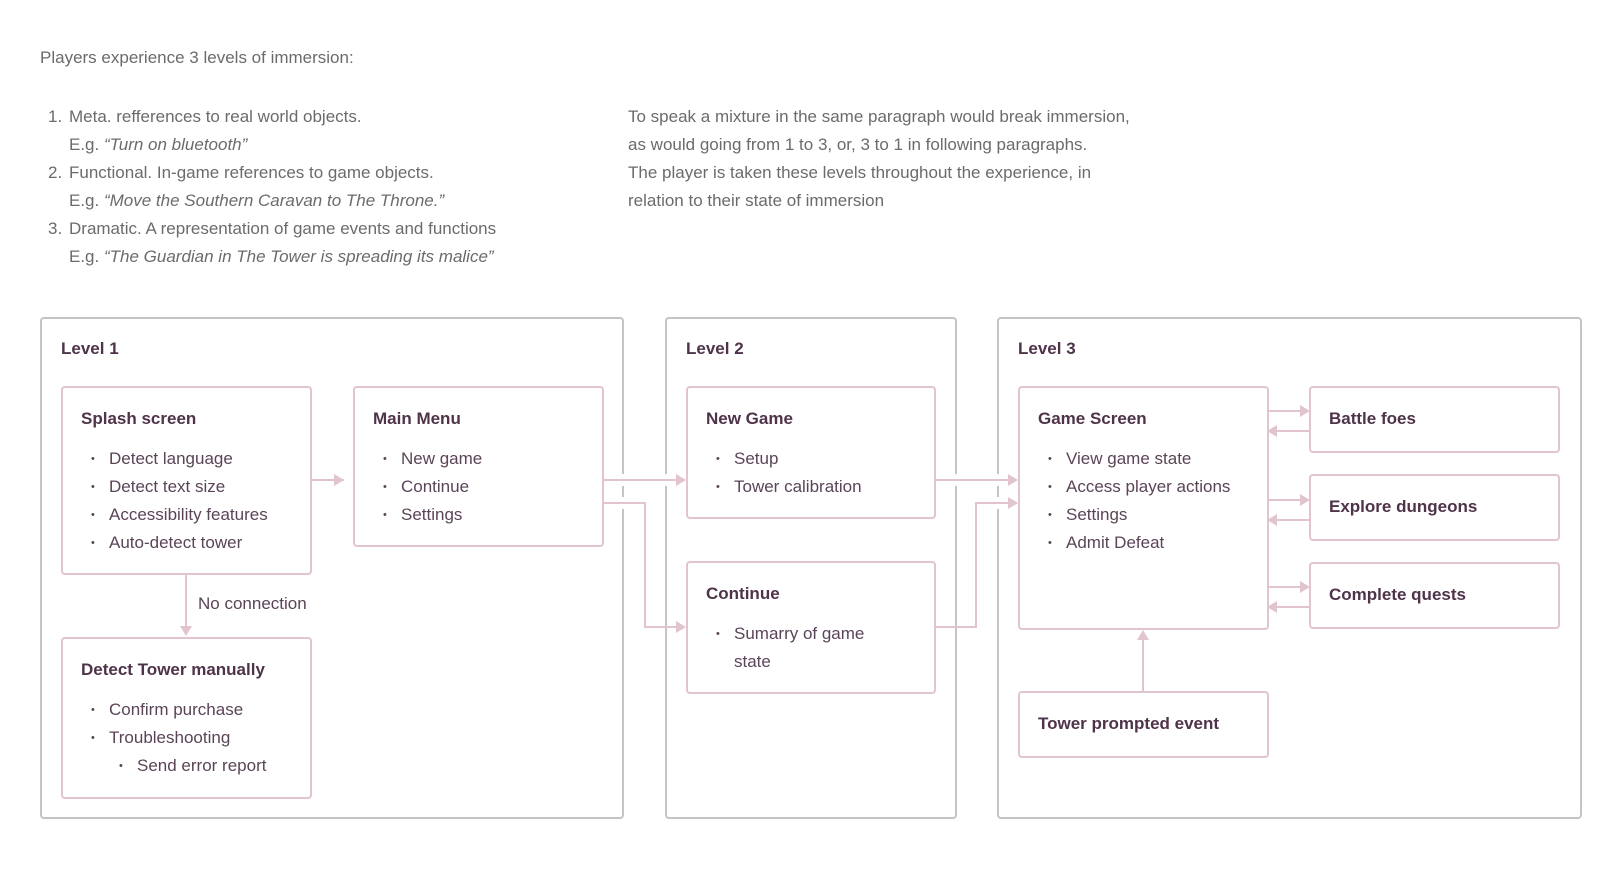 This screenshot has height=874, width=1610. I want to click on node-title: New Game, so click(749, 418).